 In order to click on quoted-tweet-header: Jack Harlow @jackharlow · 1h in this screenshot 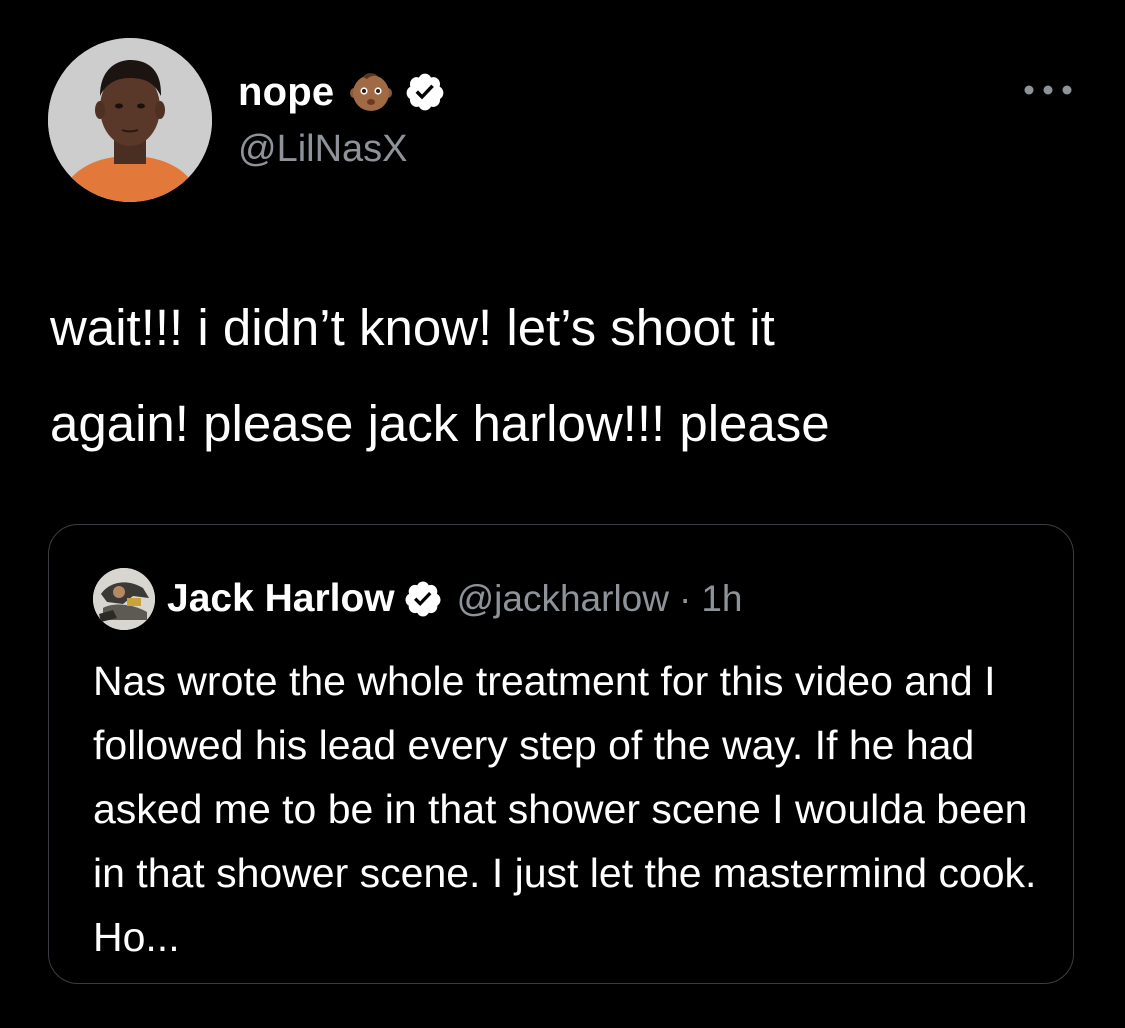, I will do `click(417, 599)`.